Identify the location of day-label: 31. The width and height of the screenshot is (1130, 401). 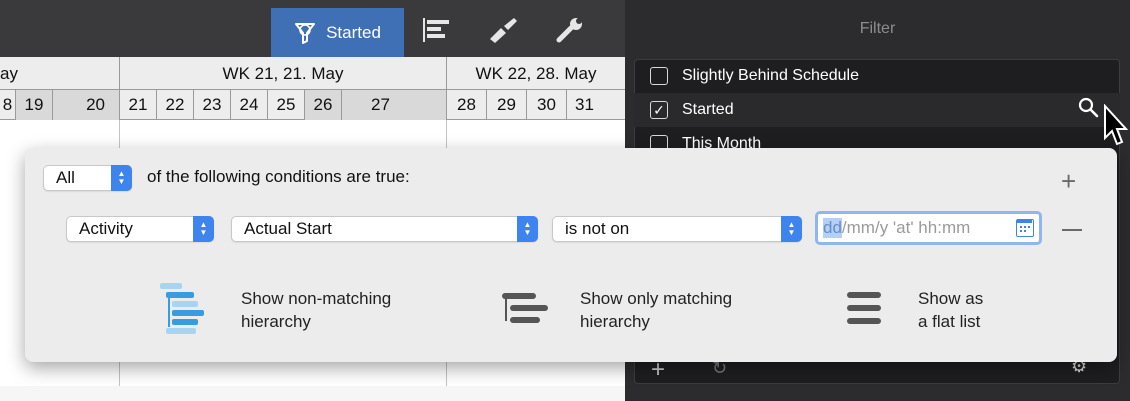
(595, 105).